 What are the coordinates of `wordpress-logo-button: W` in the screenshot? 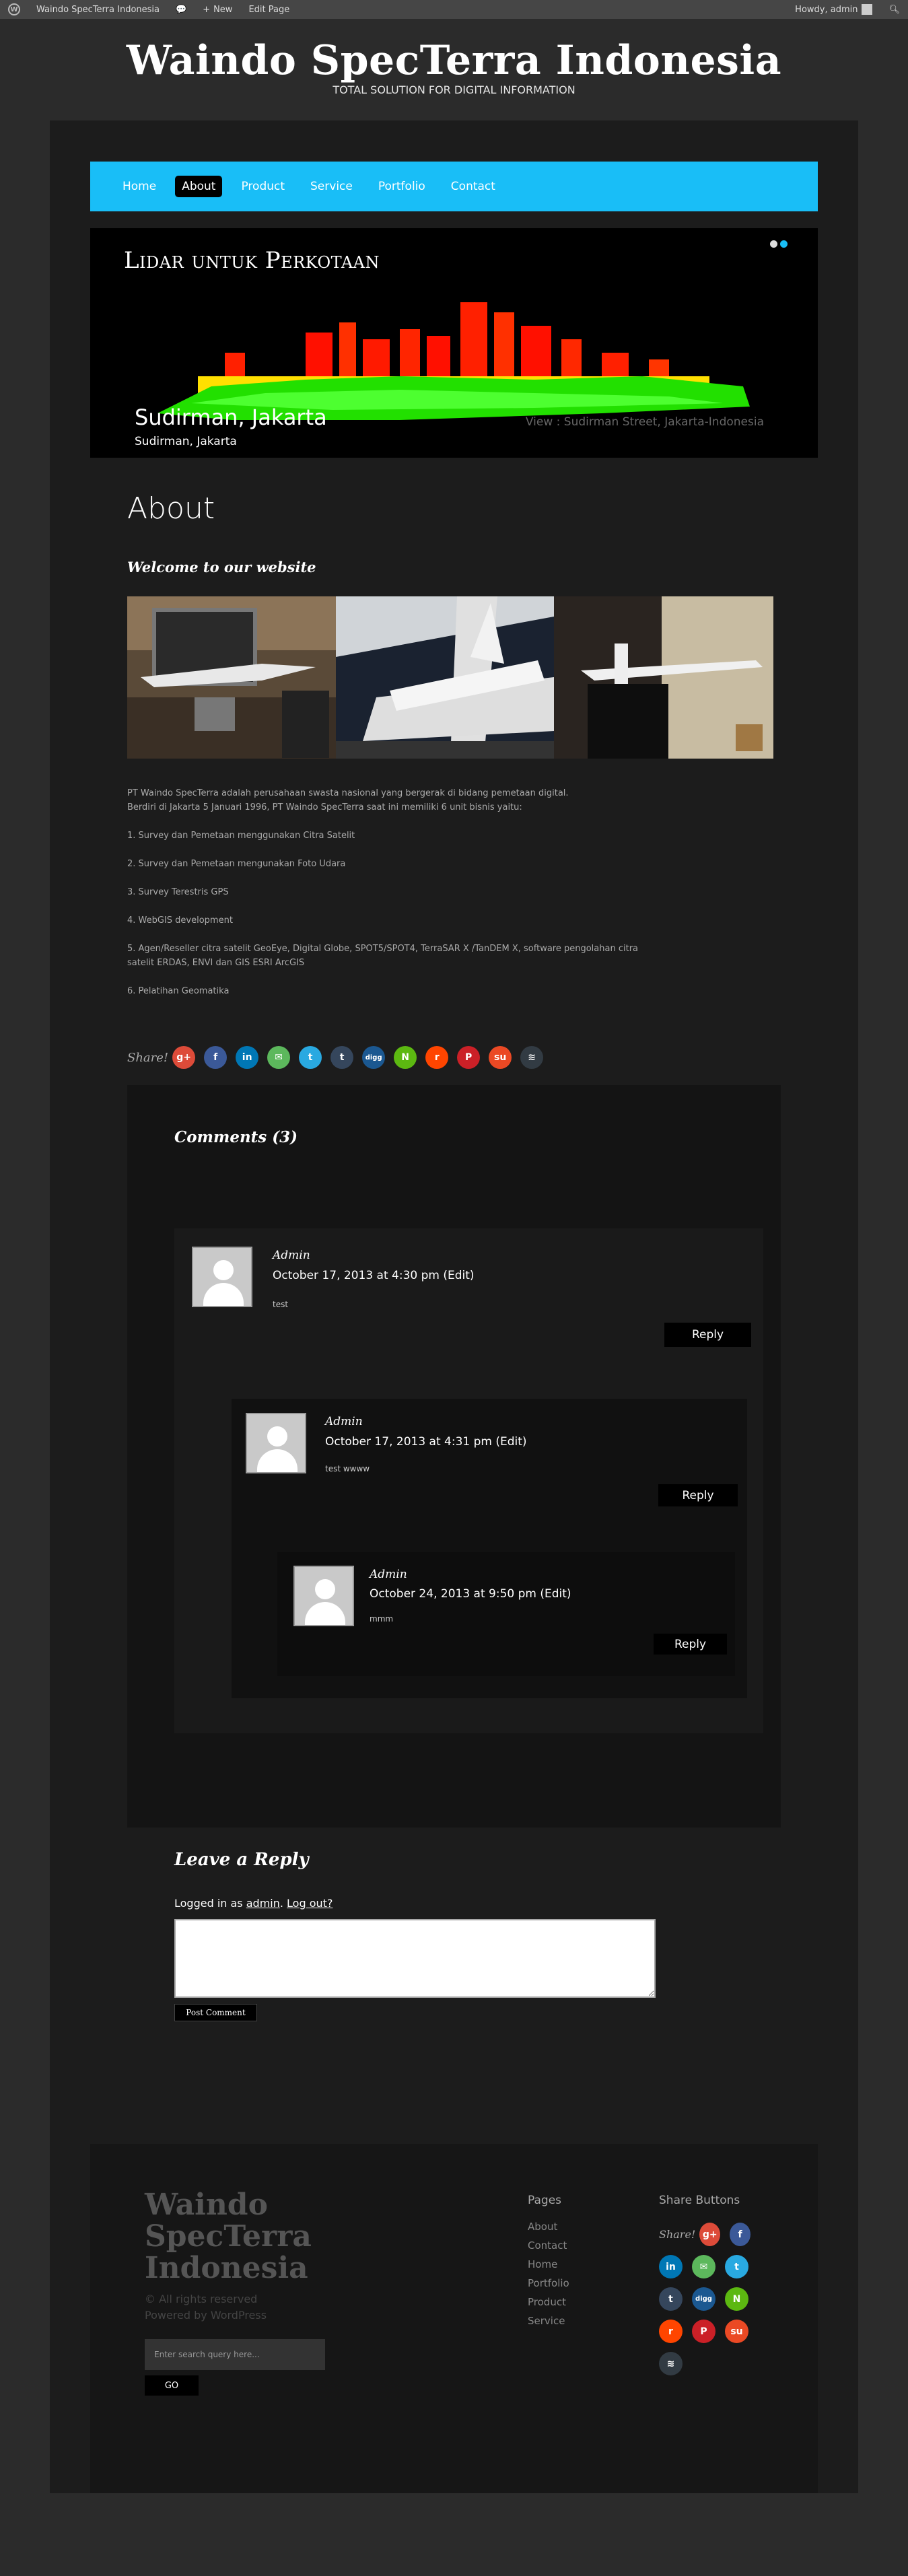 It's located at (14, 9).